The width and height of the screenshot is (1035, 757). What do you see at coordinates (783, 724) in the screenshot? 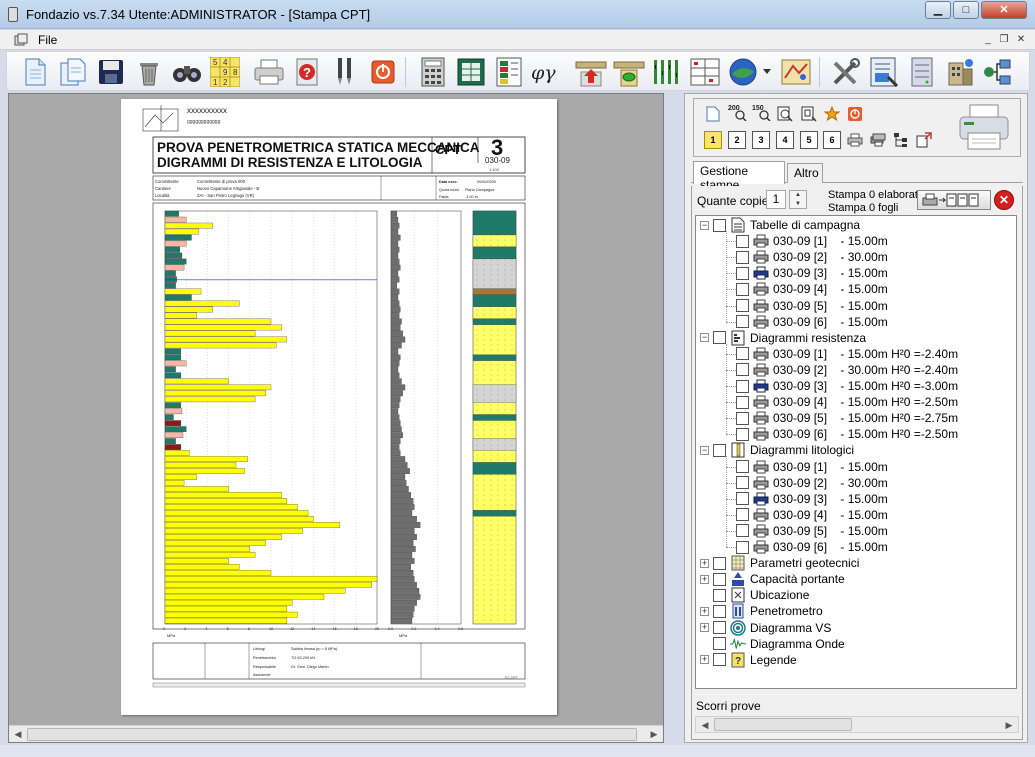
I see `scorri-thumb` at bounding box center [783, 724].